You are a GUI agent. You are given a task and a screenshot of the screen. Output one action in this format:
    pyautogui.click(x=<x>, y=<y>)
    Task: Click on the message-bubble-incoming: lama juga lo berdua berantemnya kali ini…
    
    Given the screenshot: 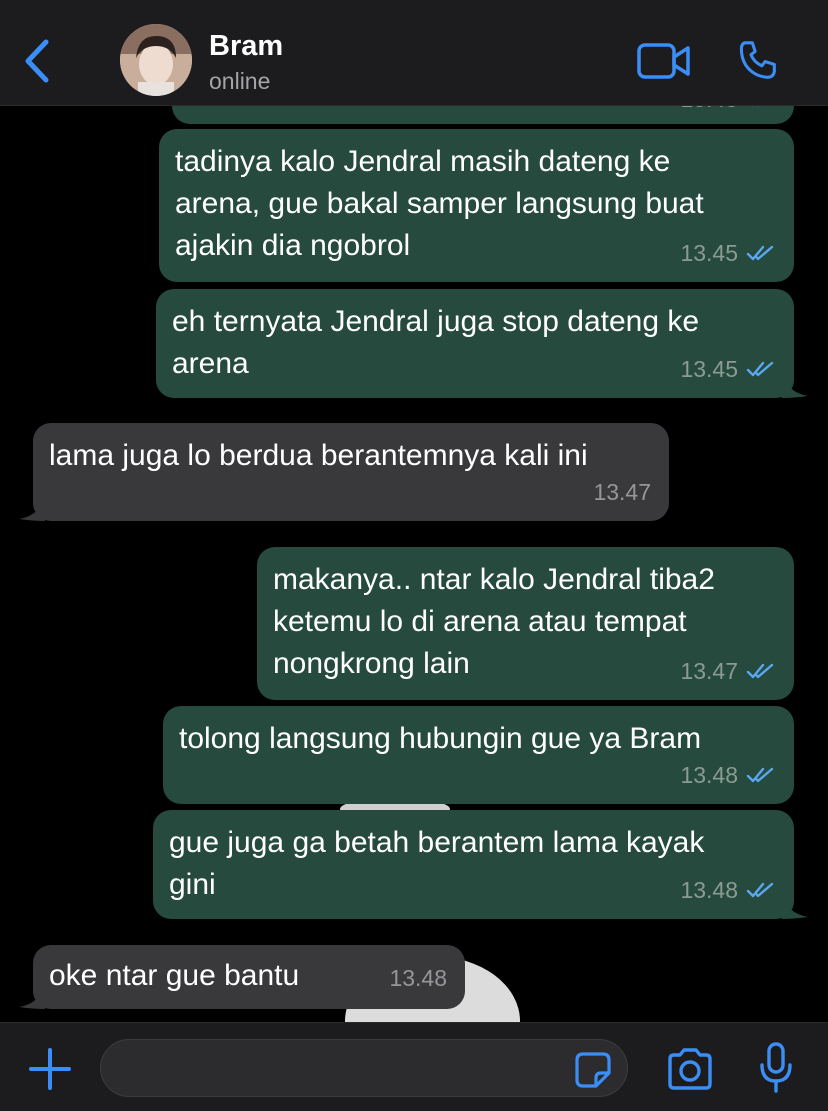 What is the action you would take?
    pyautogui.click(x=344, y=472)
    